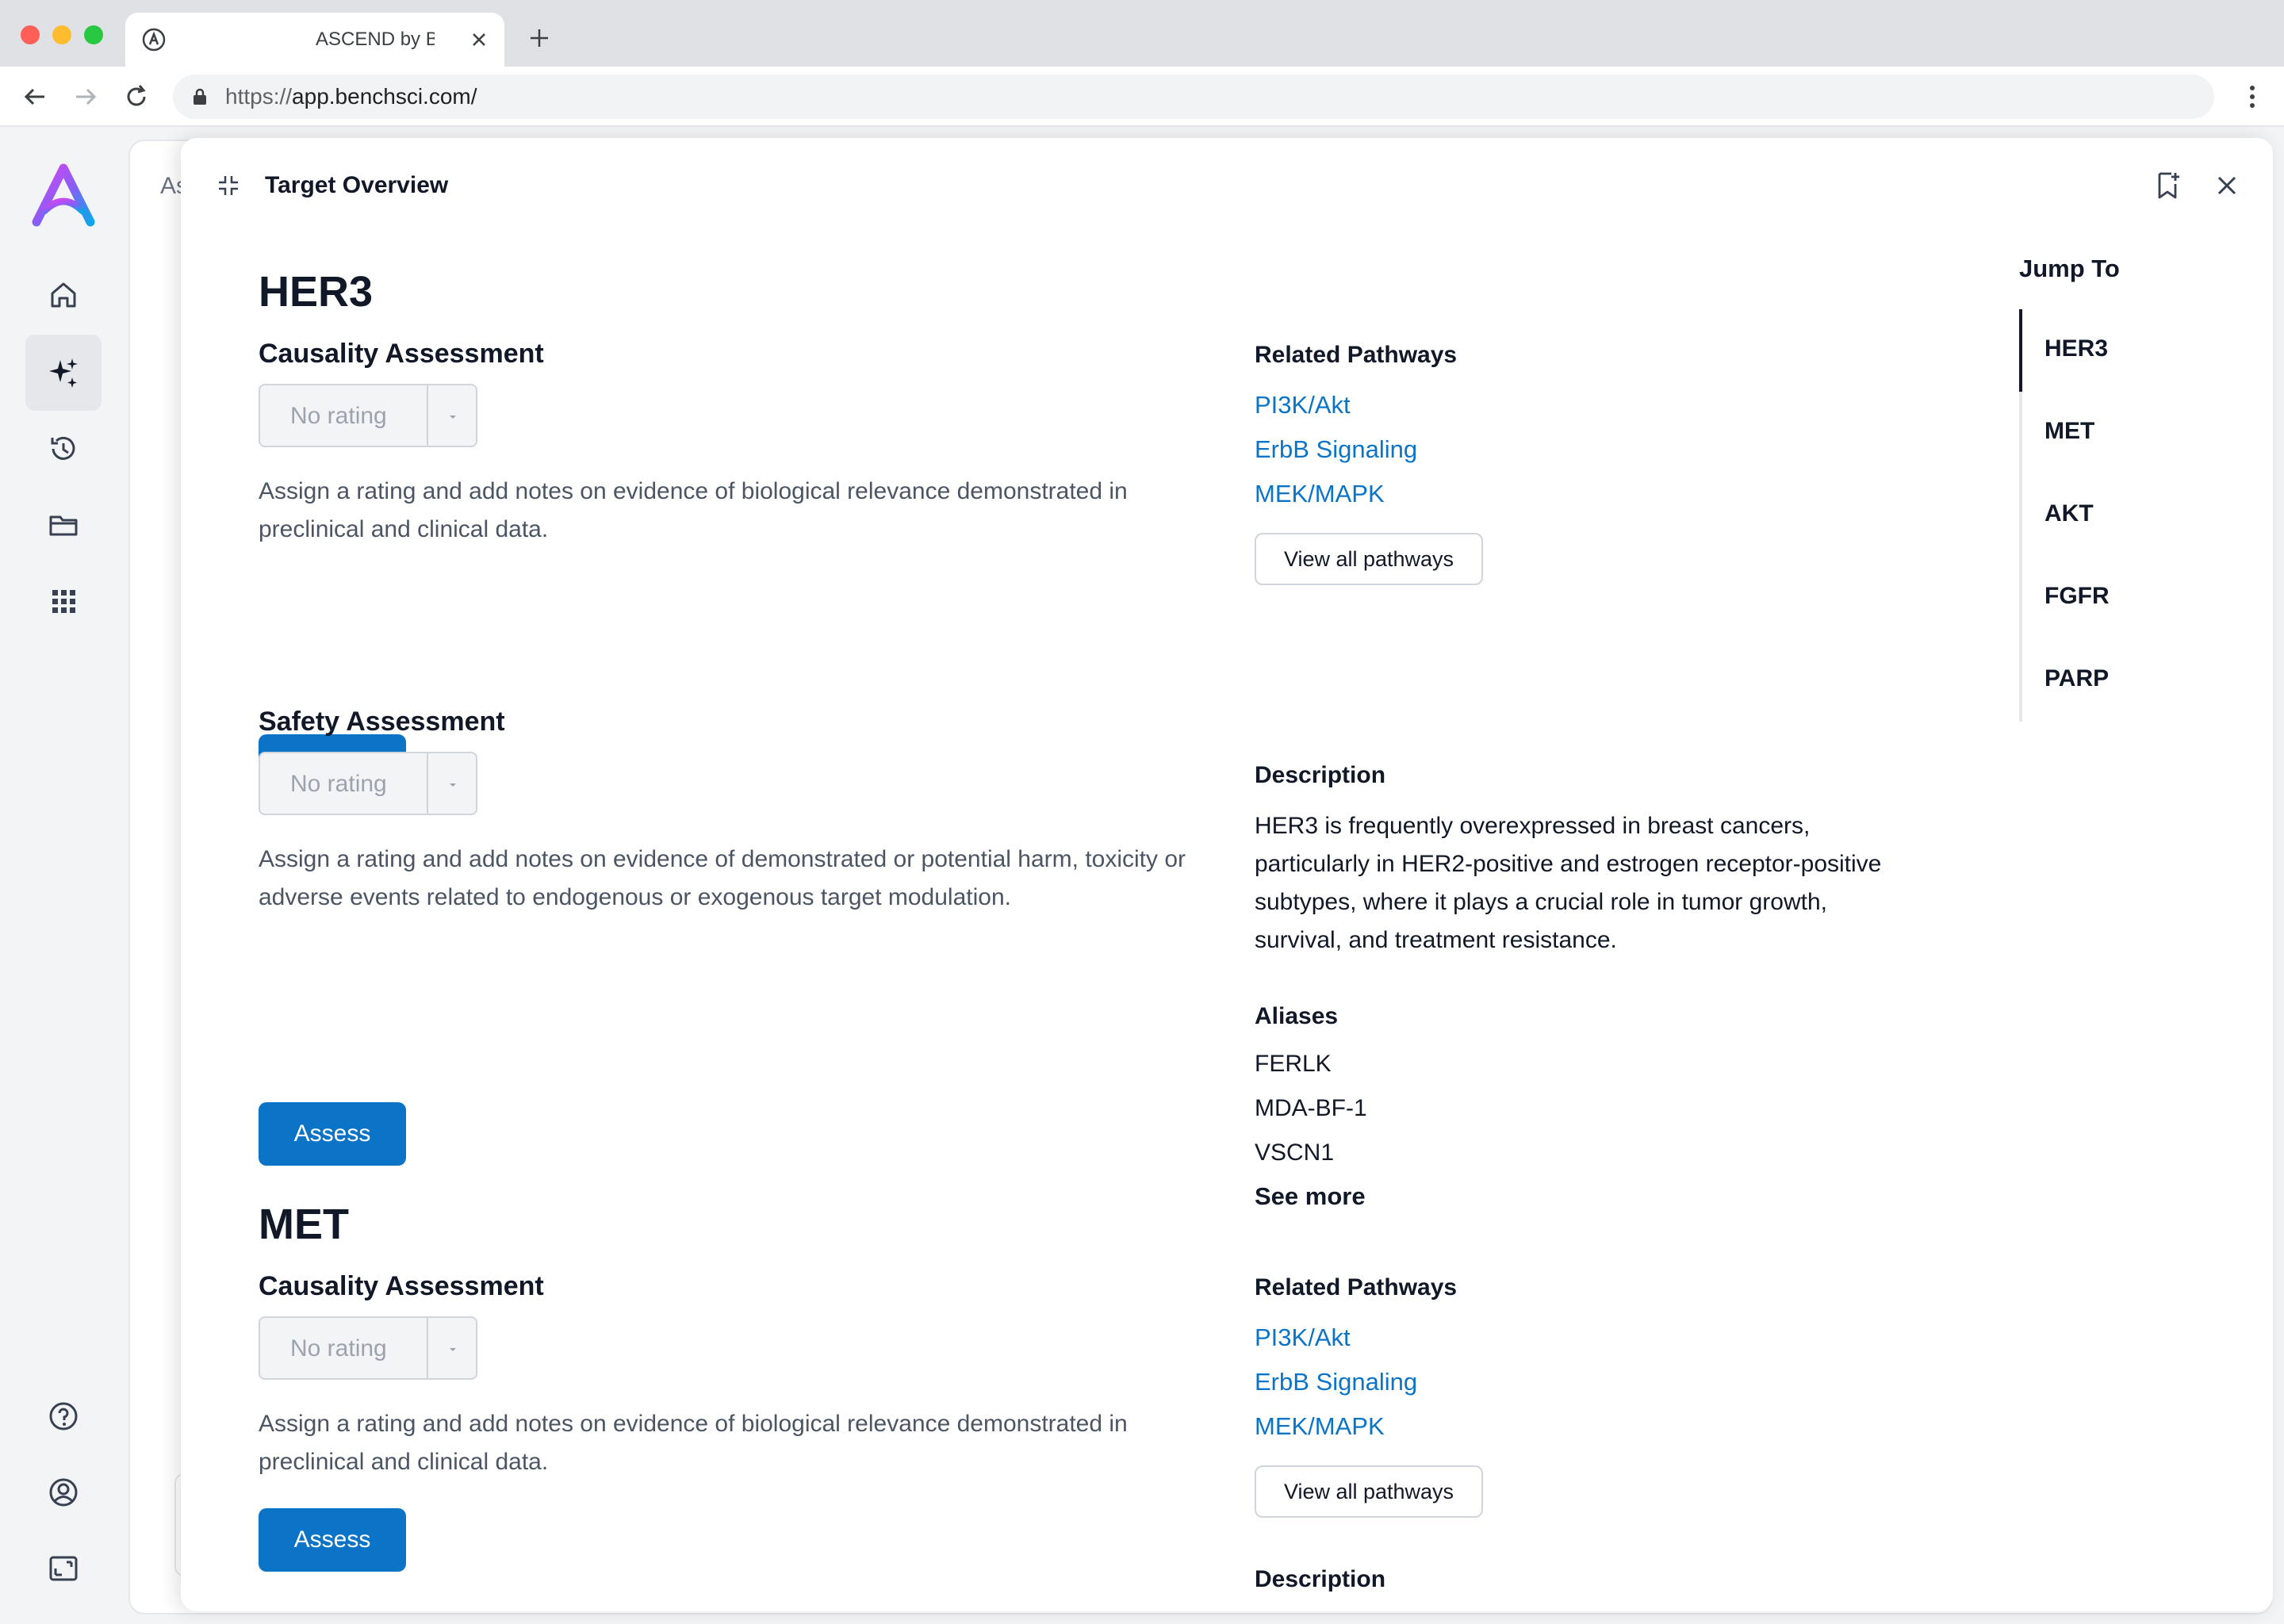  What do you see at coordinates (2069, 431) in the screenshot?
I see `jump-to-met: MET` at bounding box center [2069, 431].